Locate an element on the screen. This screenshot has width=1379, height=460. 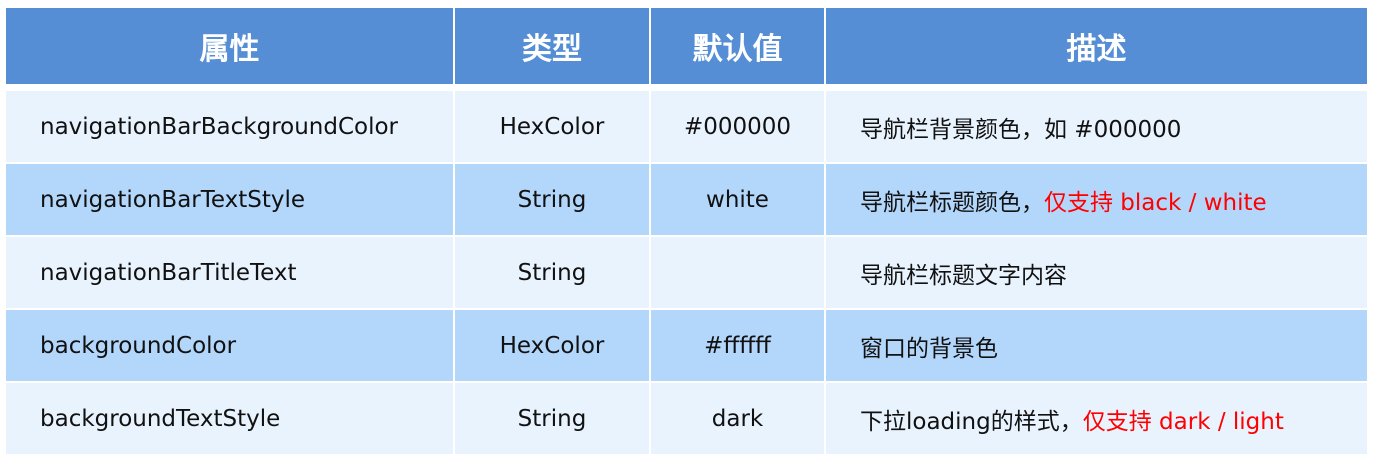
header-description: 描述 is located at coordinates (1096, 48).